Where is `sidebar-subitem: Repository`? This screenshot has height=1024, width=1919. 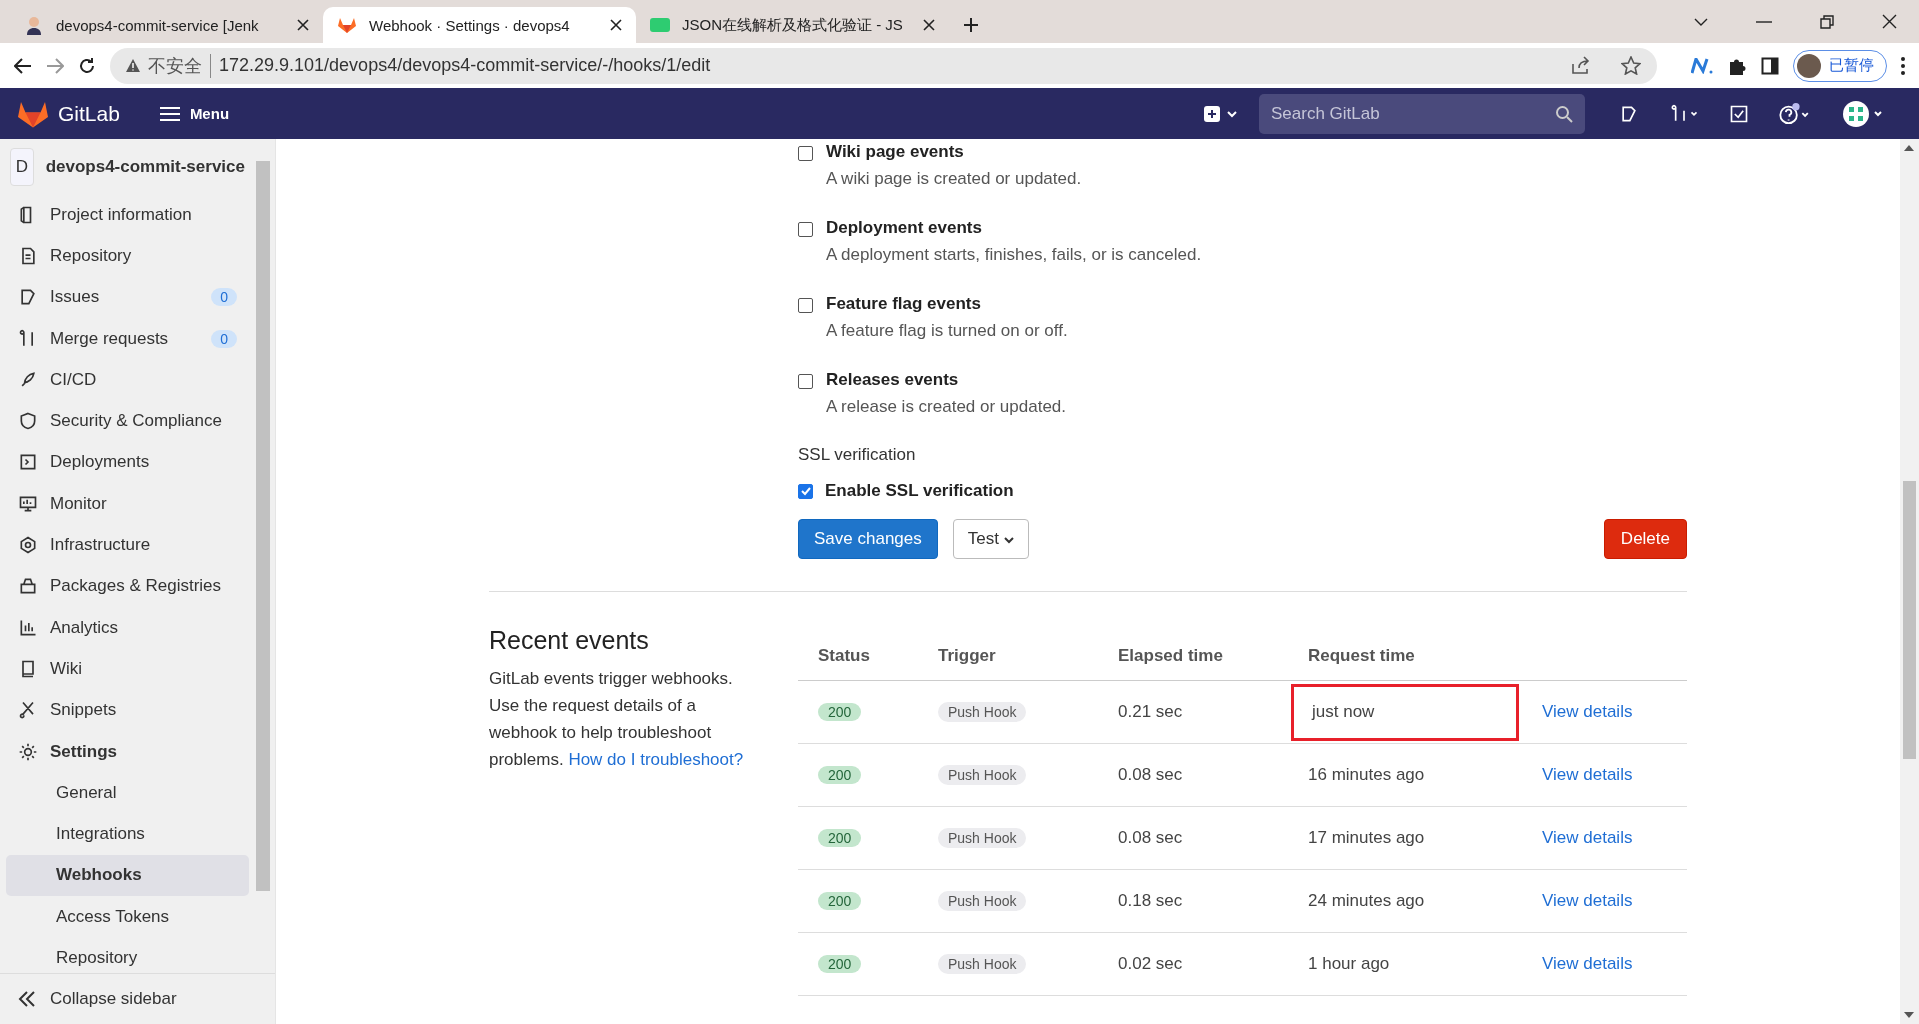
sidebar-subitem: Repository is located at coordinates (127, 955).